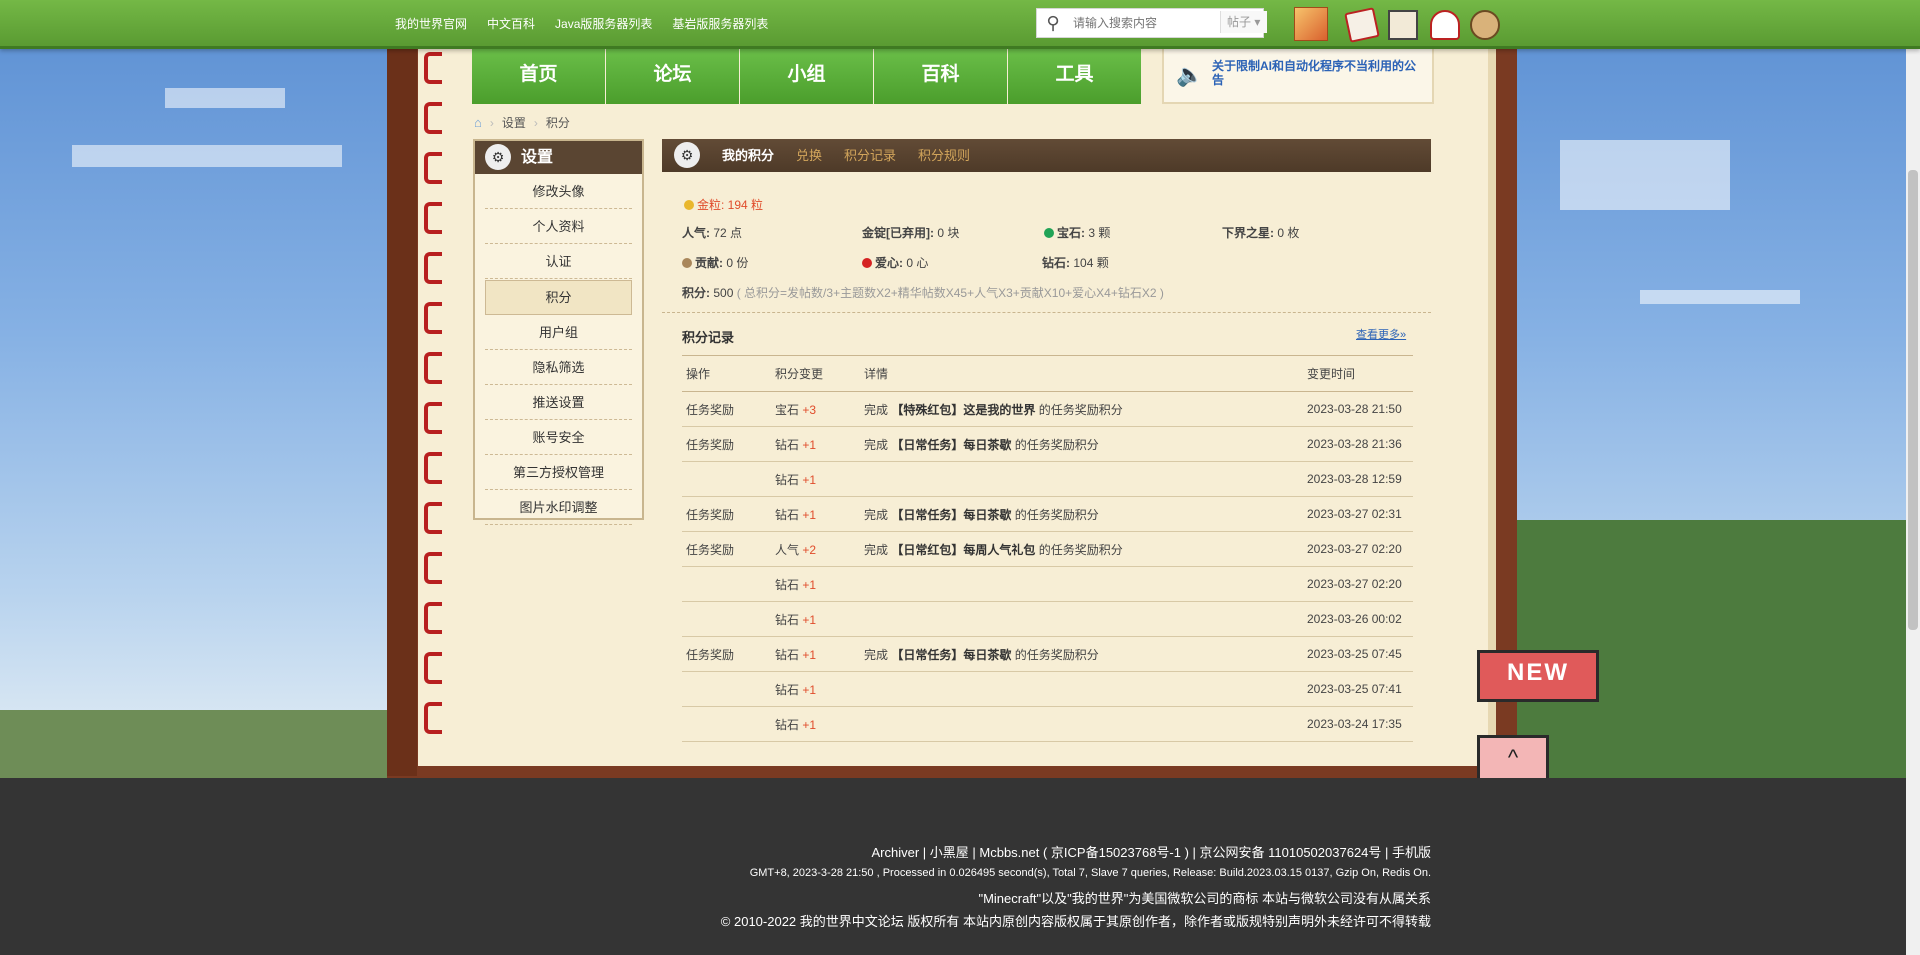 This screenshot has width=1920, height=955. What do you see at coordinates (514, 122) in the screenshot?
I see `breadcrumb-settings: 设置` at bounding box center [514, 122].